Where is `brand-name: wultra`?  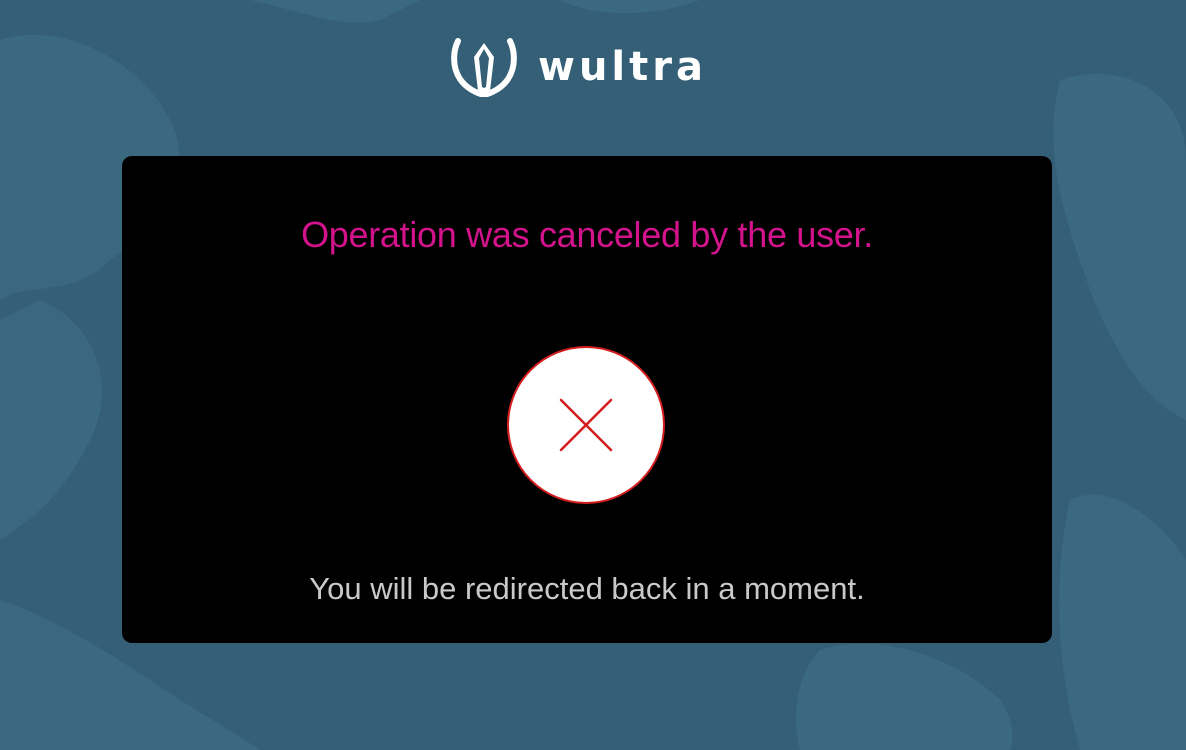
brand-name: wultra is located at coordinates (622, 67).